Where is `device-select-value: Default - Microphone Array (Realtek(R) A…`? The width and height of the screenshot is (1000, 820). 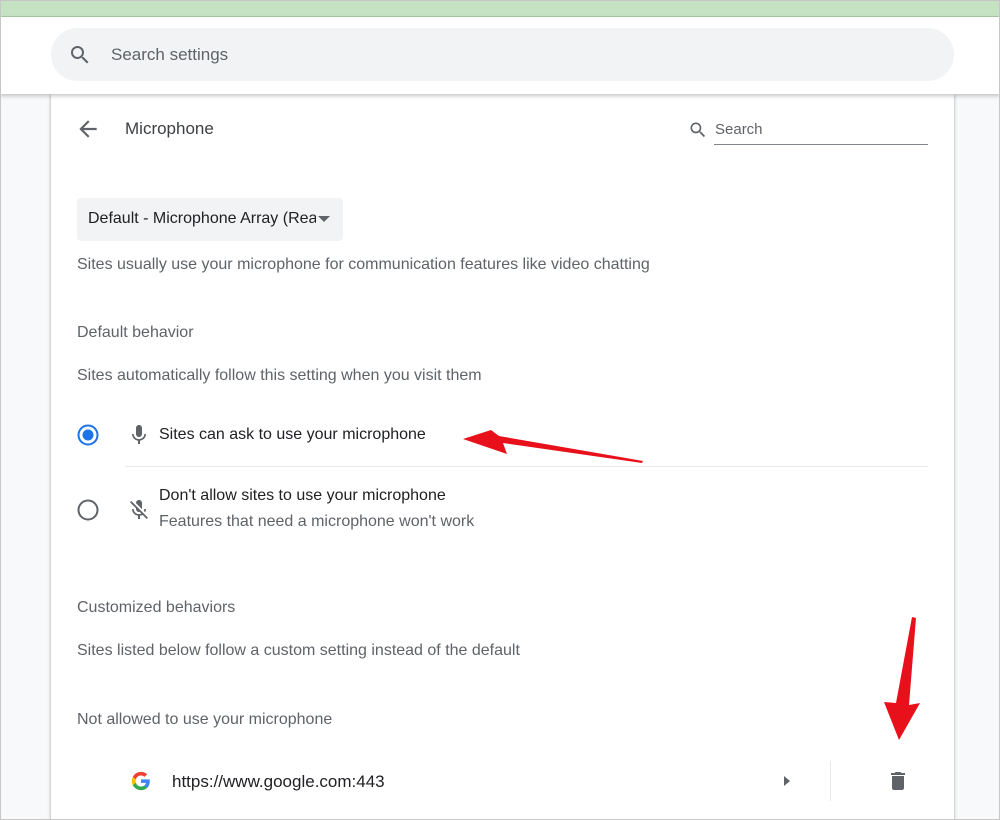 device-select-value: Default - Microphone Array (Realtek(R) A… is located at coordinates (202, 218).